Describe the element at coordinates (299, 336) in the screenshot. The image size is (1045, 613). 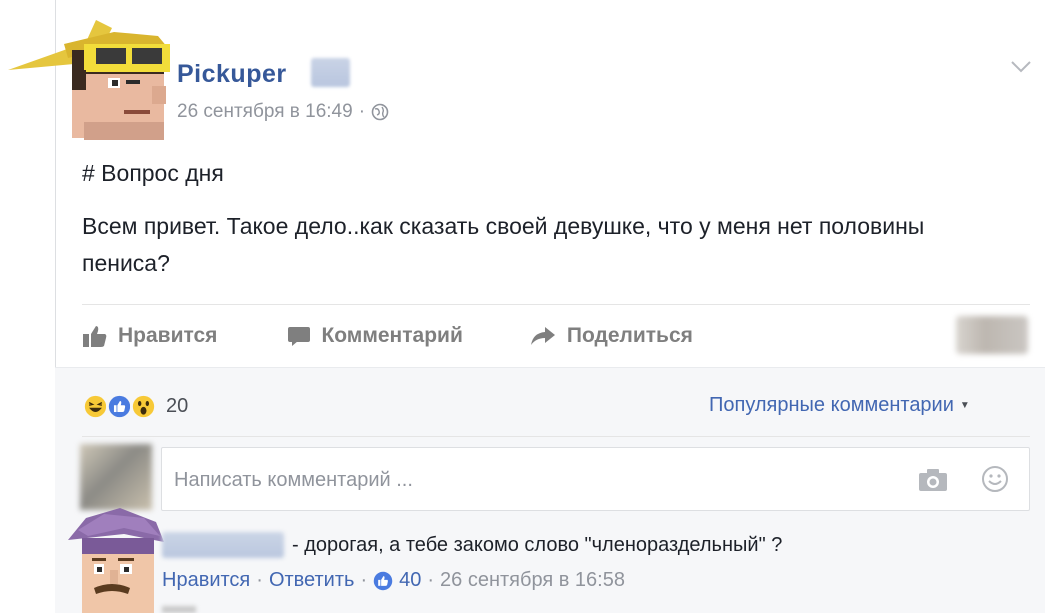
I see `comment-bubble-icon` at that location.